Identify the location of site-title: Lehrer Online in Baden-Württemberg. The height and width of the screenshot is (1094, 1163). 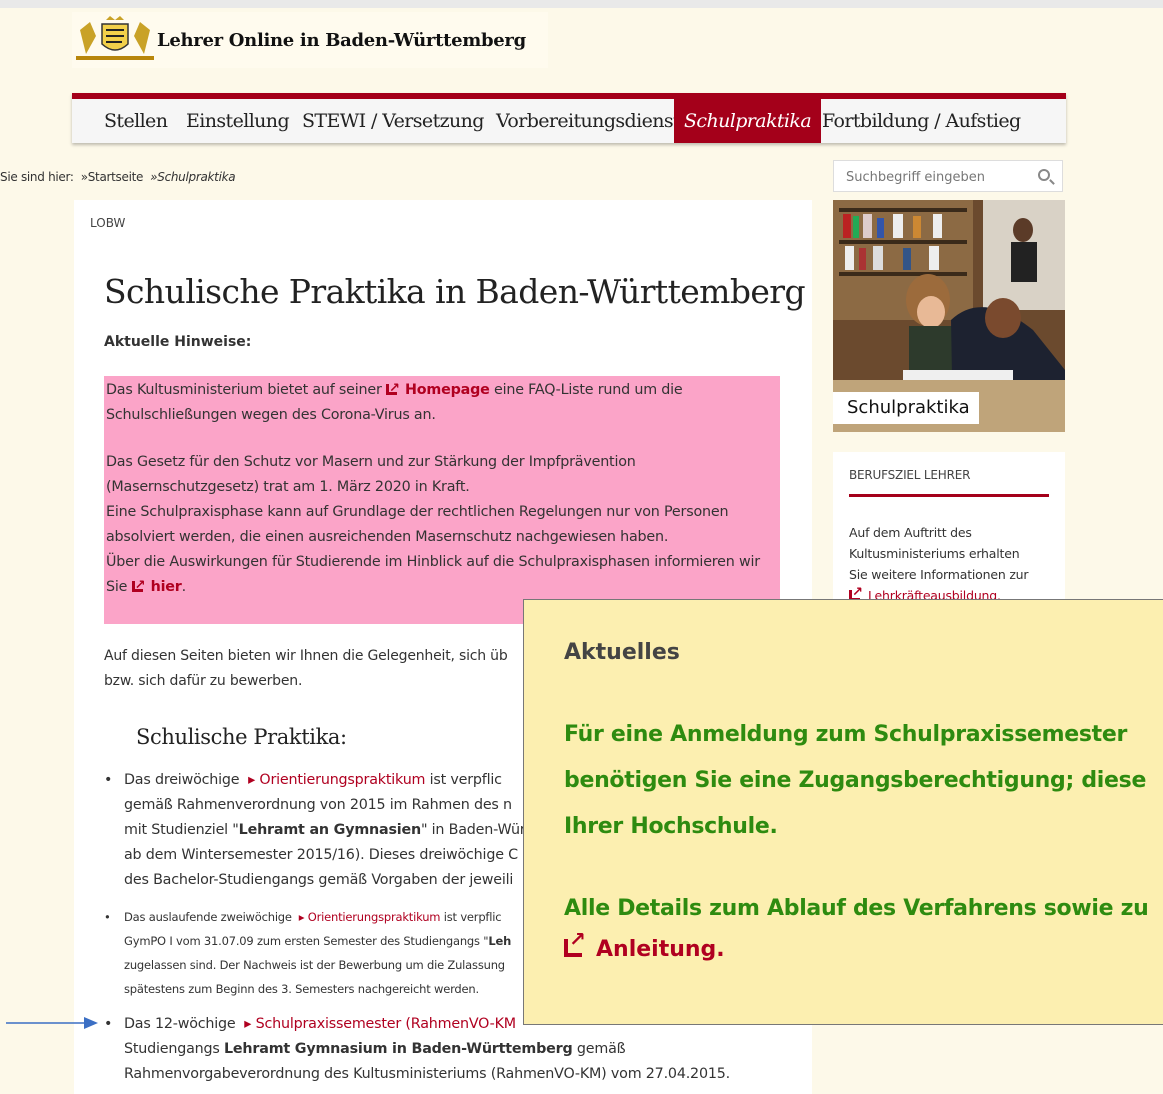
(341, 40).